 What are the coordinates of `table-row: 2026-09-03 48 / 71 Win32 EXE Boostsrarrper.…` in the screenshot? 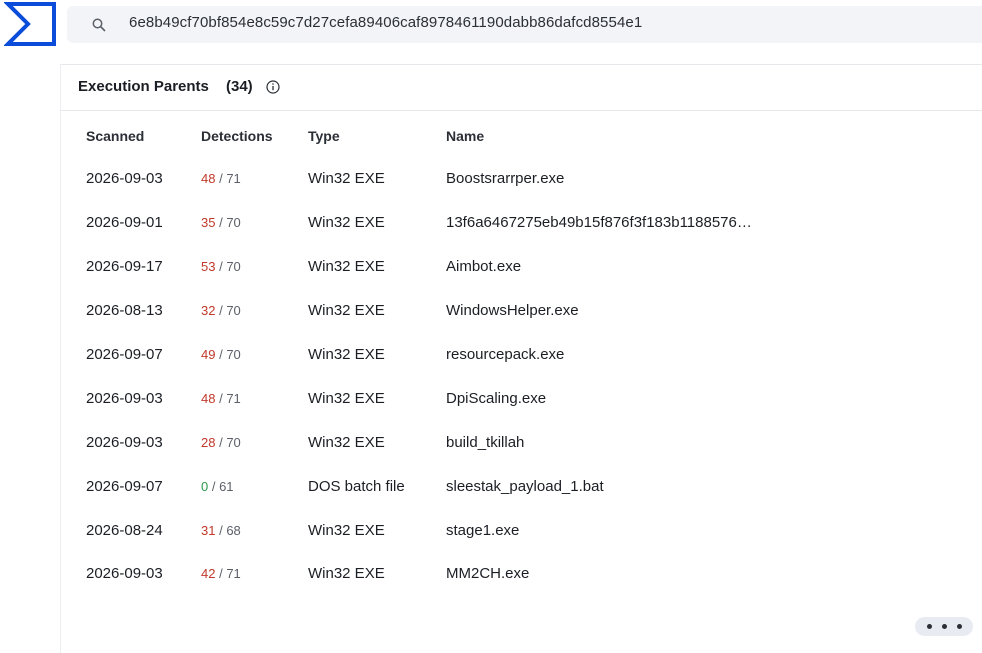 It's located at (461, 179).